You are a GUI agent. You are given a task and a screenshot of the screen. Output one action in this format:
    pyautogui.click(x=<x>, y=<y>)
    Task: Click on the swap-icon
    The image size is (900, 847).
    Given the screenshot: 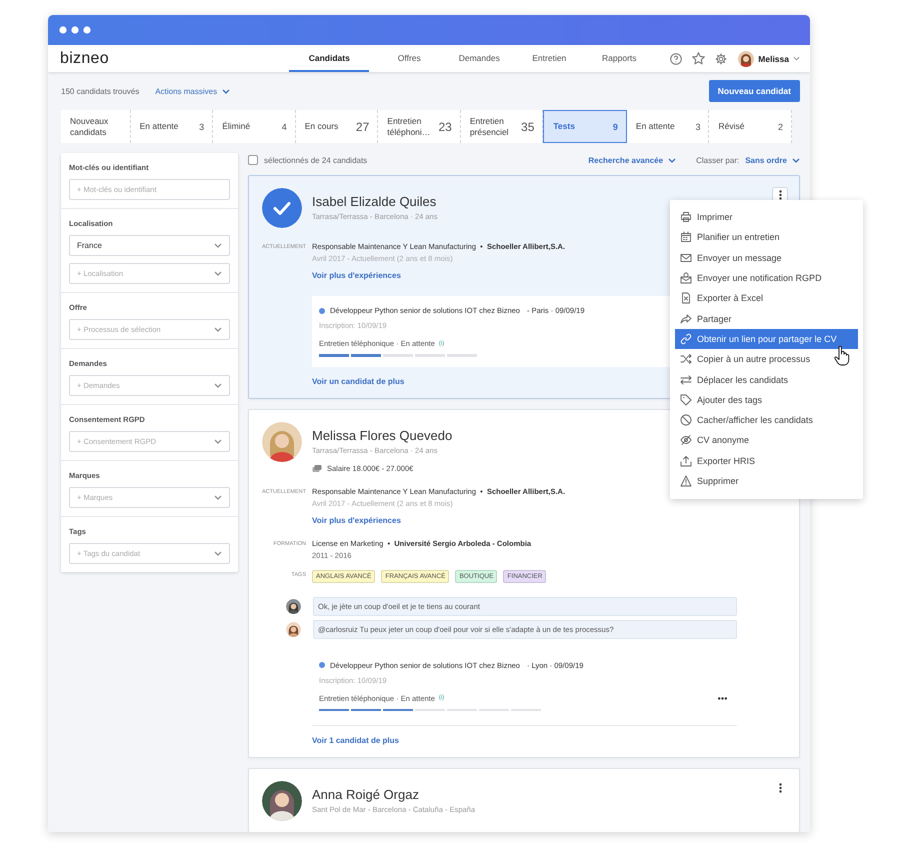 What is the action you would take?
    pyautogui.click(x=686, y=380)
    